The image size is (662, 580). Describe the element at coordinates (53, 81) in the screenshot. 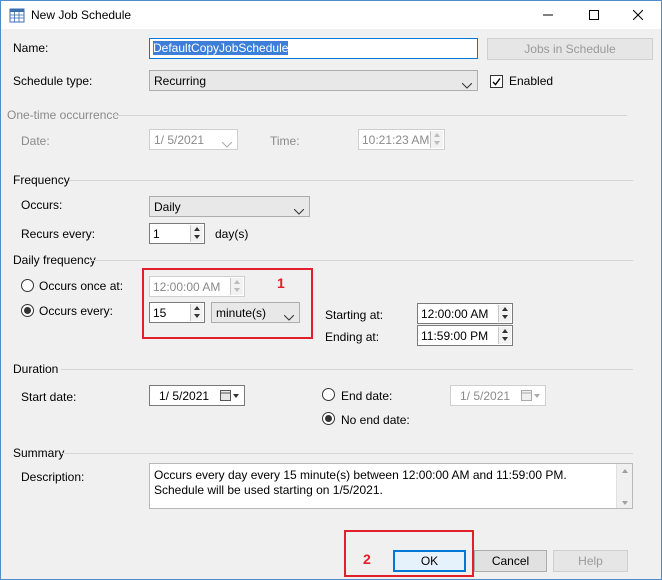

I see `schedule-type-label: Schedule type:` at that location.